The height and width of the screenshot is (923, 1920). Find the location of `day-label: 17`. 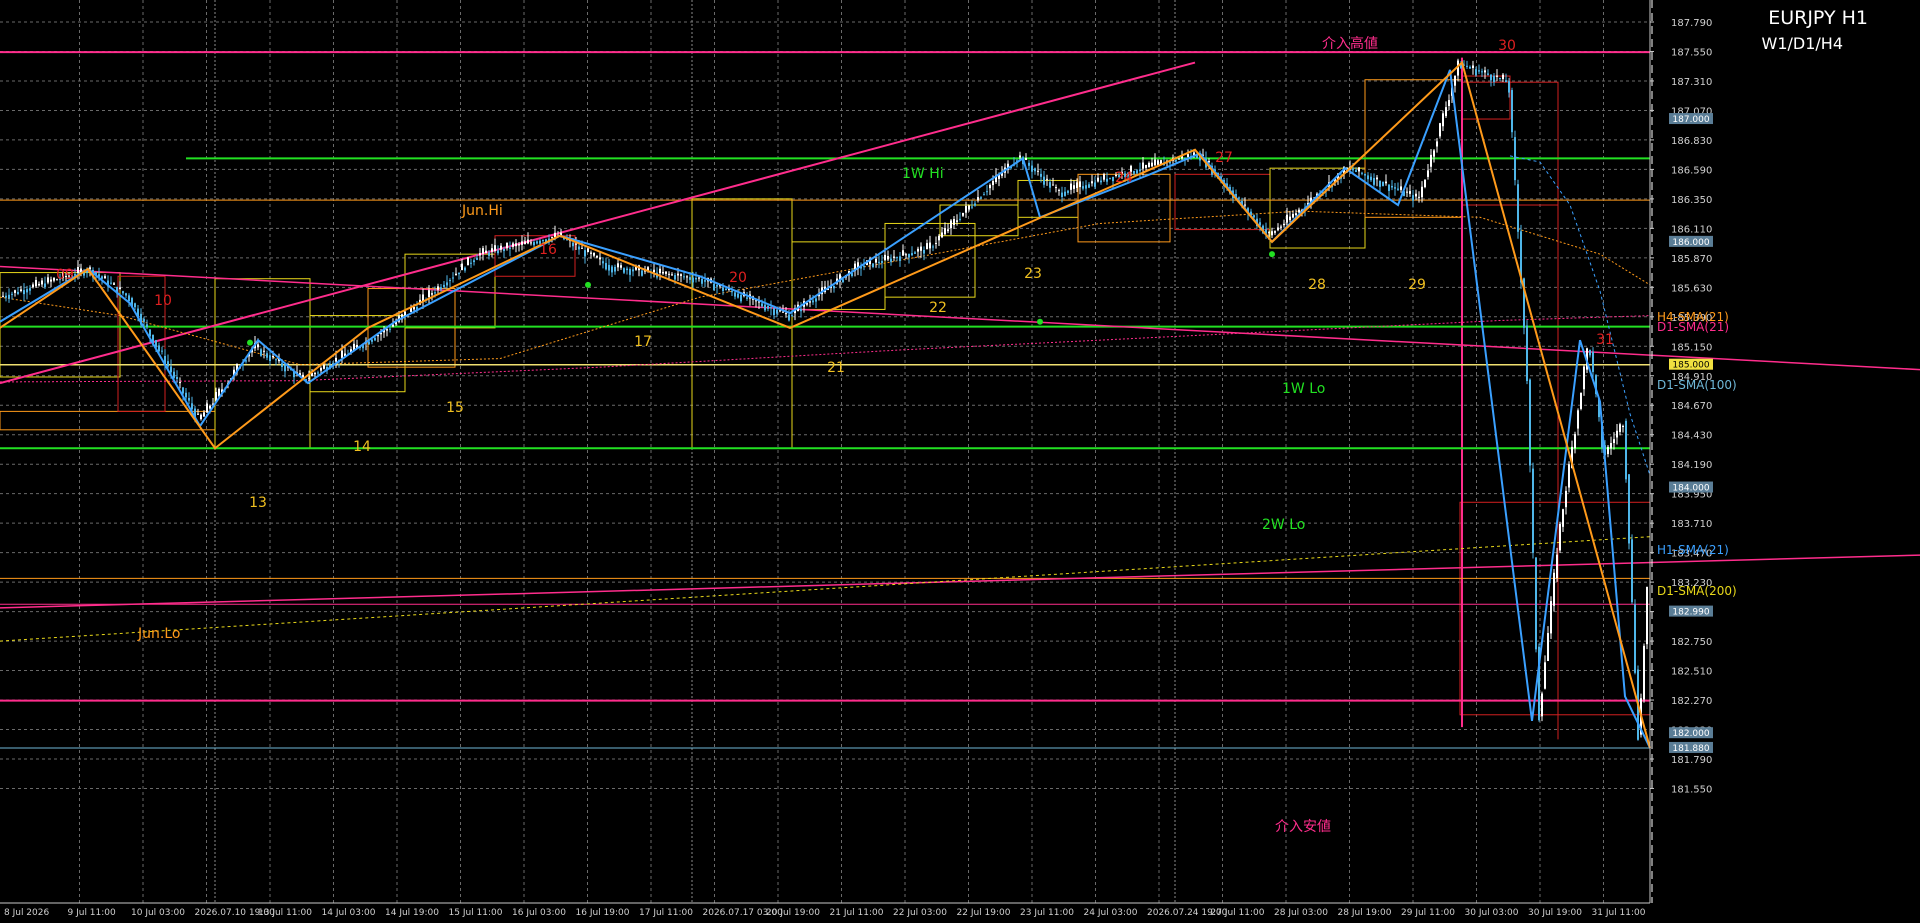

day-label: 17 is located at coordinates (643, 342).